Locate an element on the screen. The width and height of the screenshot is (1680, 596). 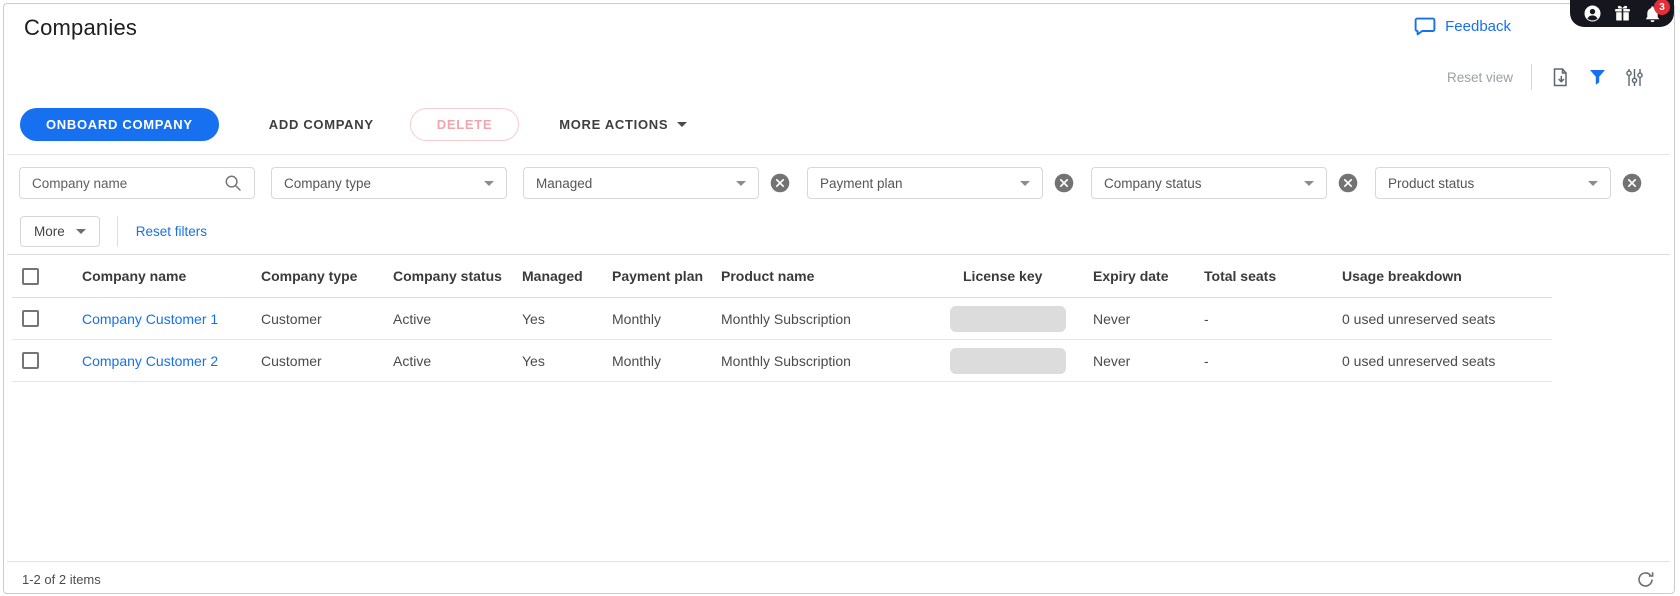
search-icon is located at coordinates (233, 183).